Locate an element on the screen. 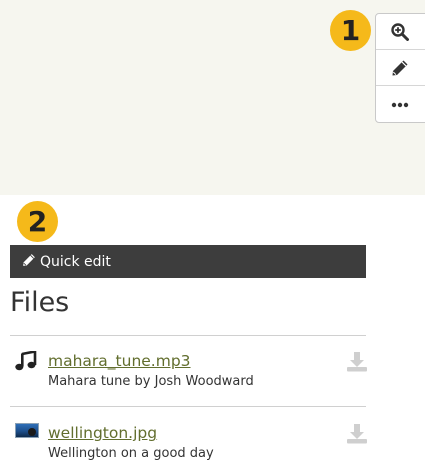 The height and width of the screenshot is (474, 425). callout-marker-1: 1 is located at coordinates (350, 30).